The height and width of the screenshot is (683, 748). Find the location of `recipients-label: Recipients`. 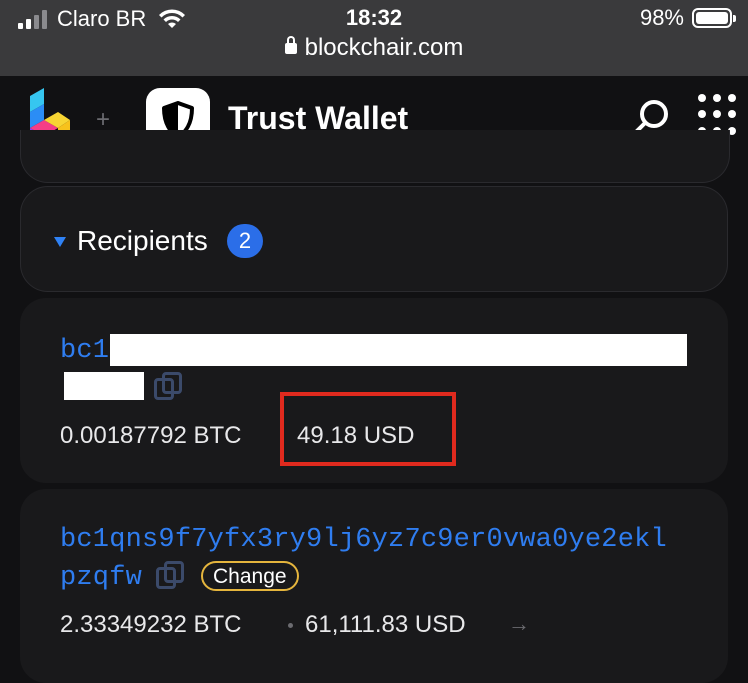

recipients-label: Recipients is located at coordinates (142, 240).